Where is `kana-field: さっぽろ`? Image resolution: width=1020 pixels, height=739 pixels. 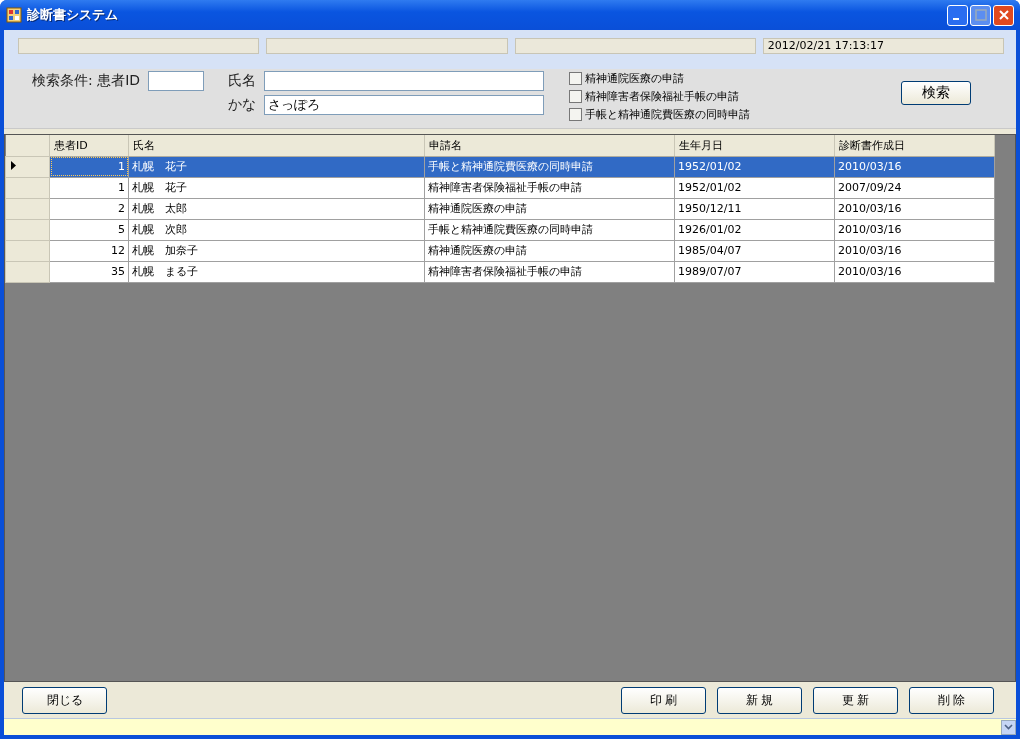 kana-field: さっぽろ is located at coordinates (404, 105).